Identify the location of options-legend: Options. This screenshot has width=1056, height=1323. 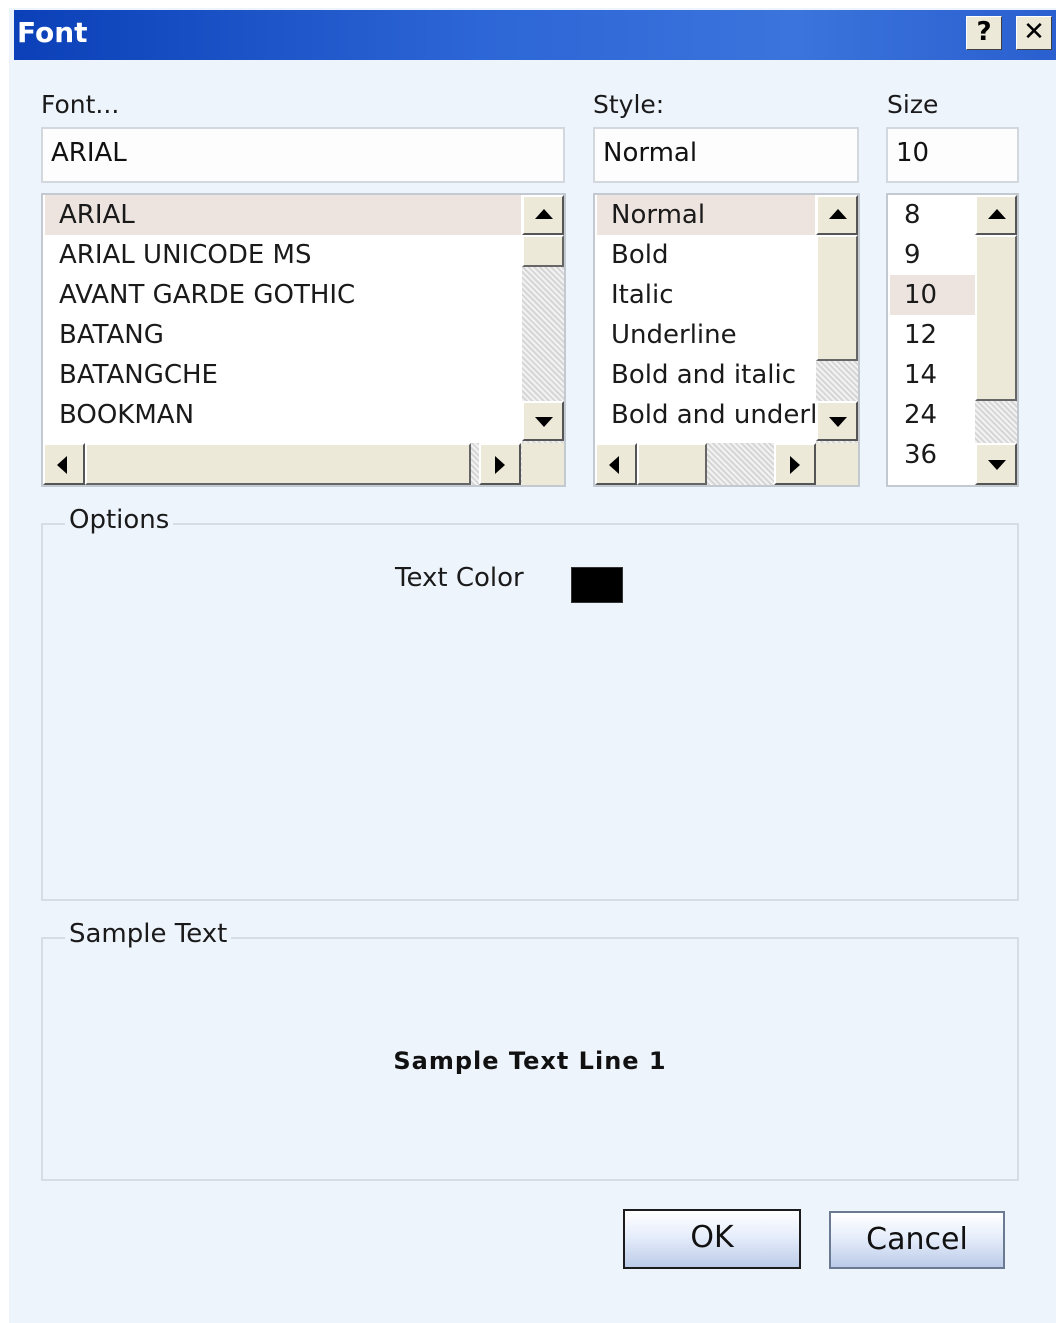
(119, 520).